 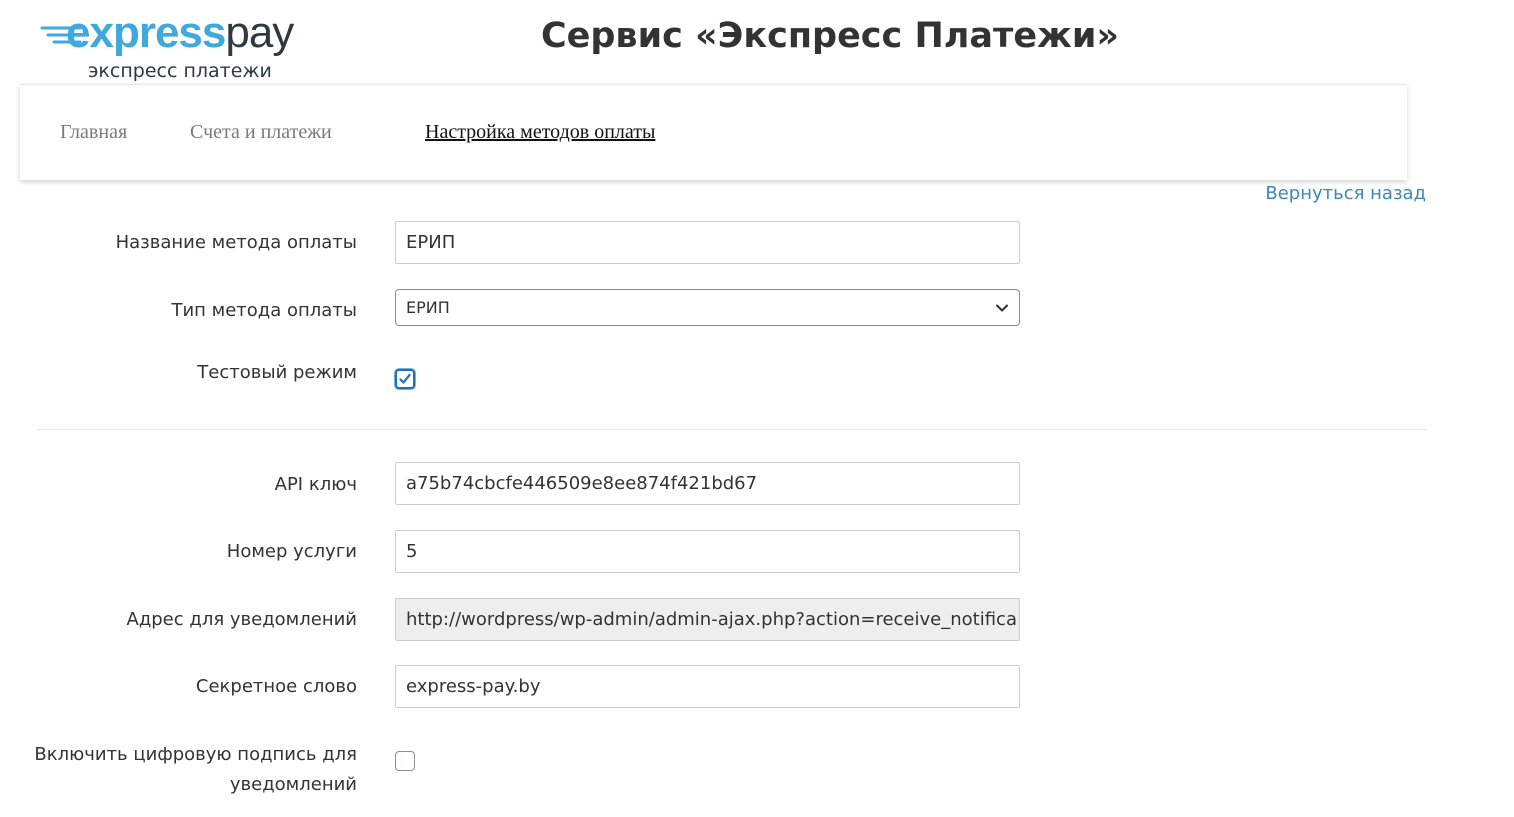 I want to click on logo-word-pay: pay, so click(x=259, y=32).